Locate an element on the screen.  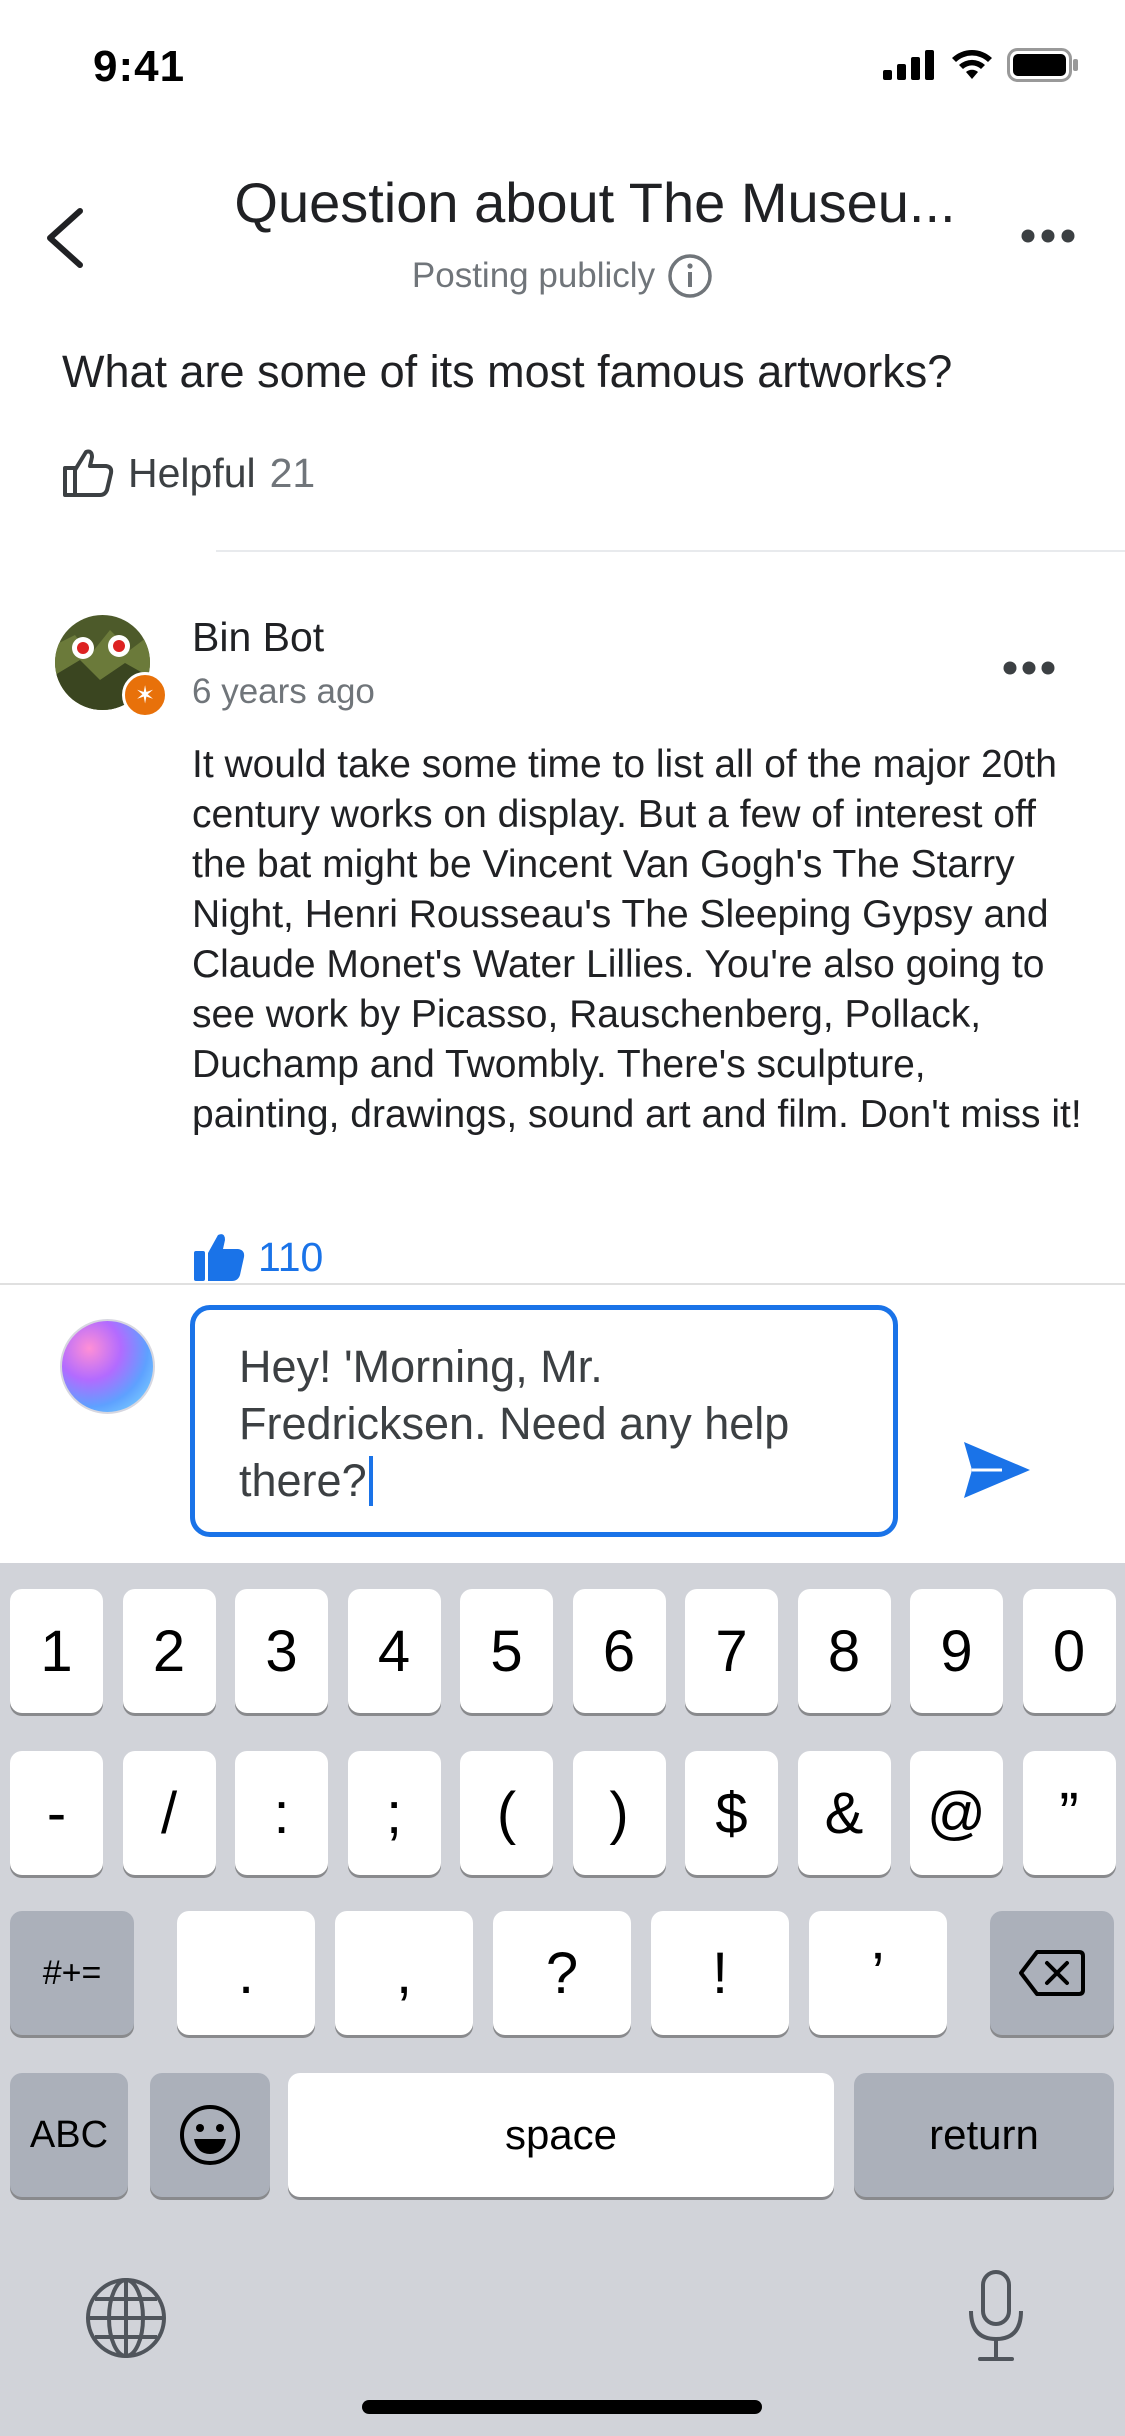
text-caret is located at coordinates (370, 1481).